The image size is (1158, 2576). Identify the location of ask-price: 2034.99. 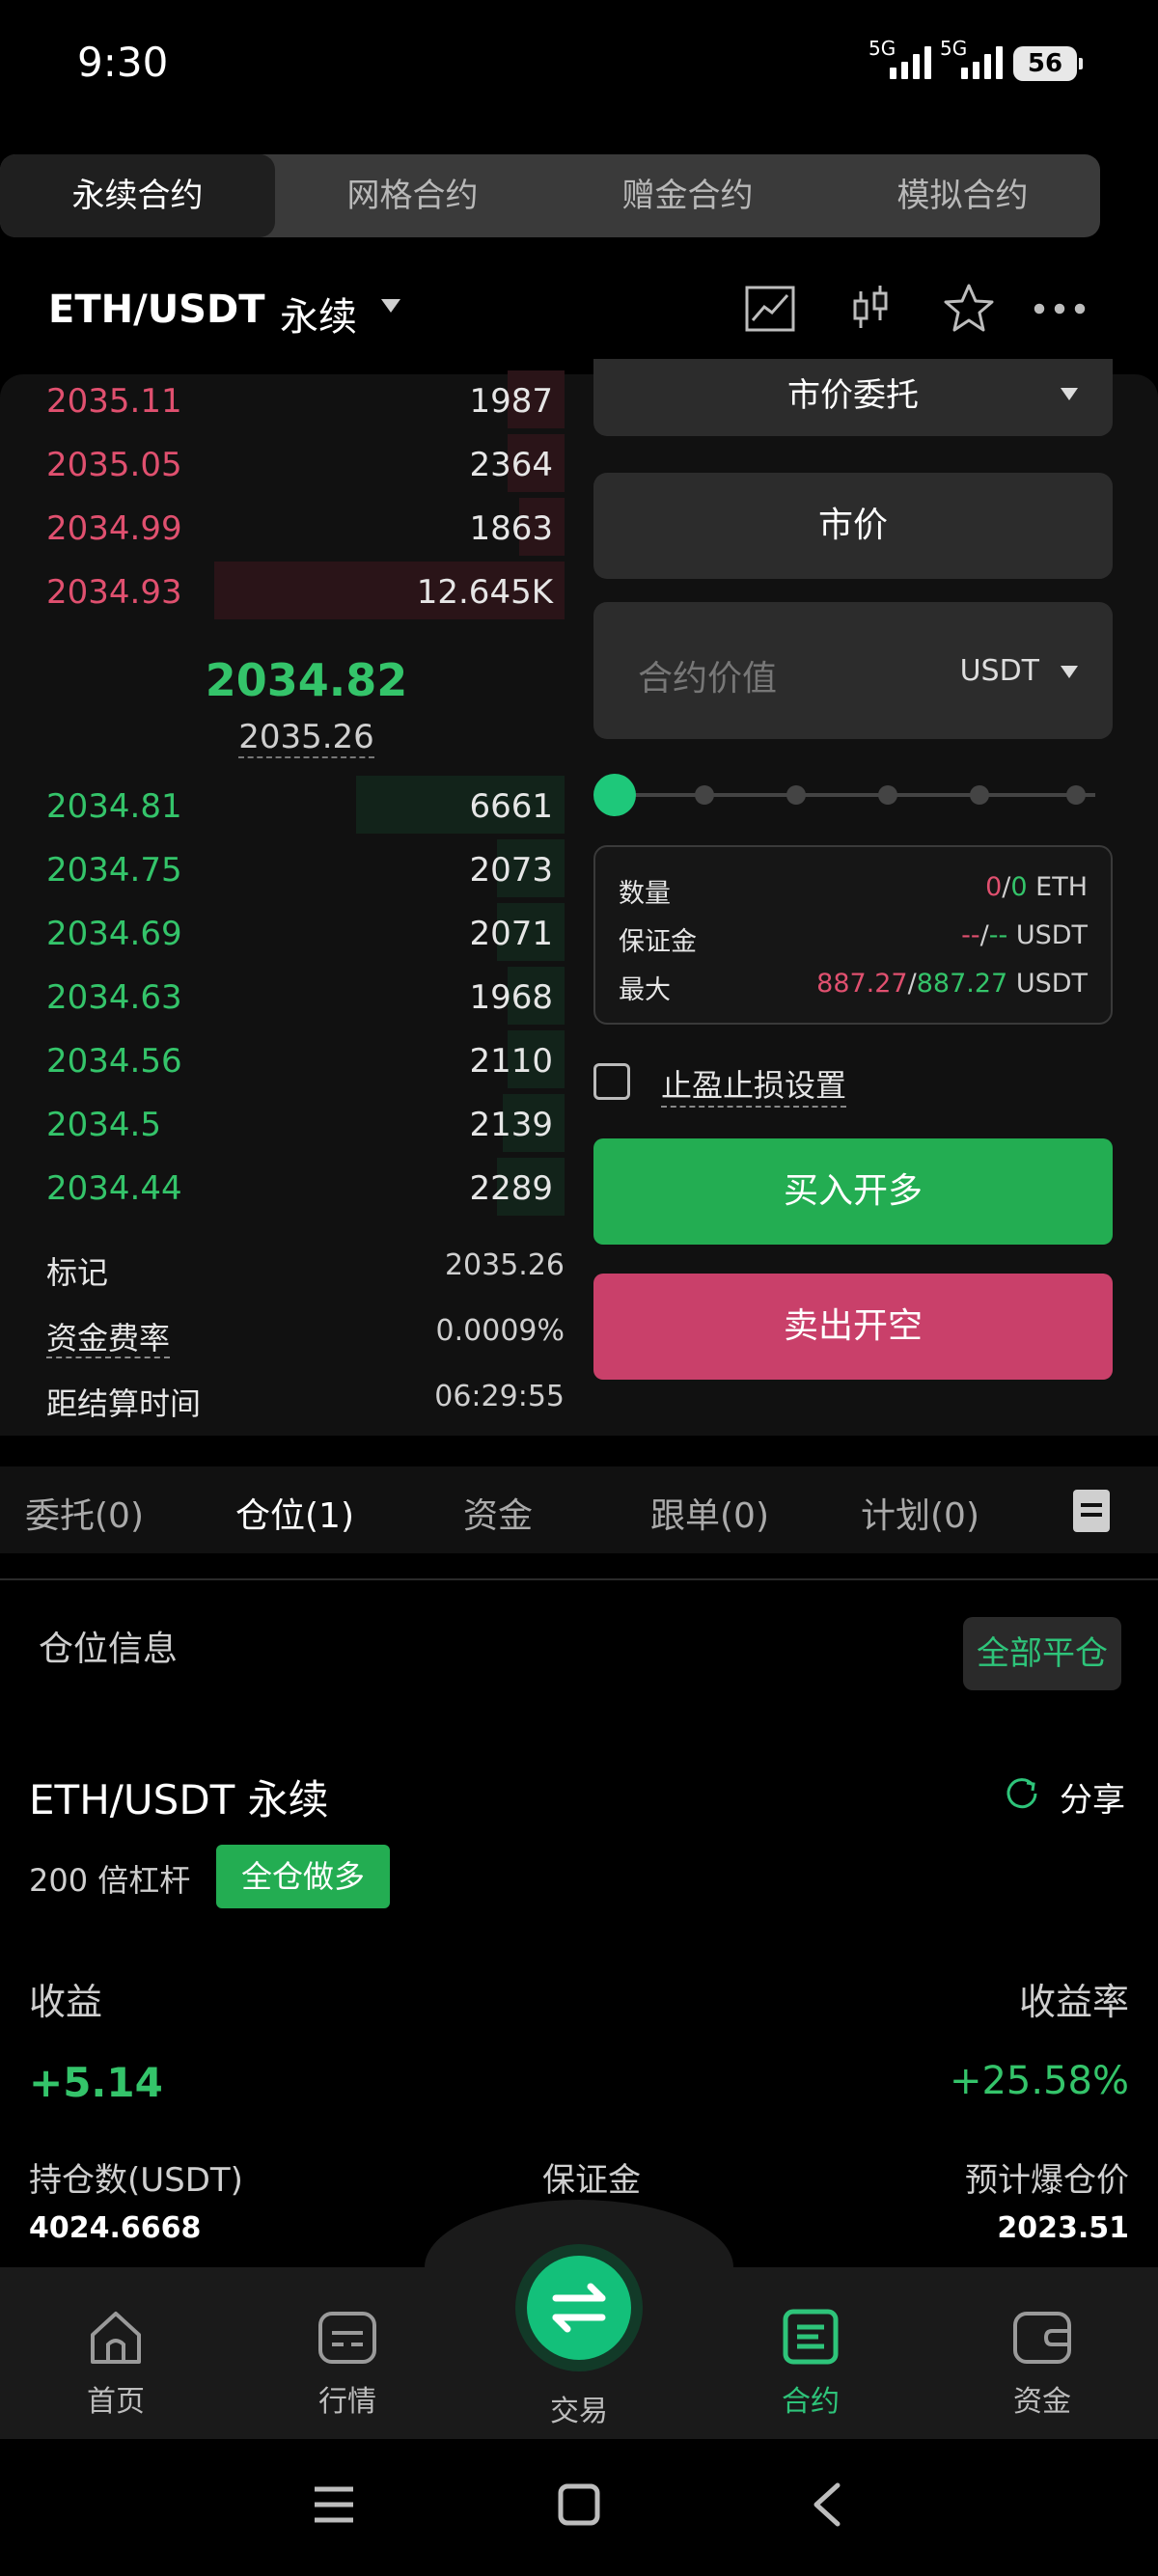
(114, 529).